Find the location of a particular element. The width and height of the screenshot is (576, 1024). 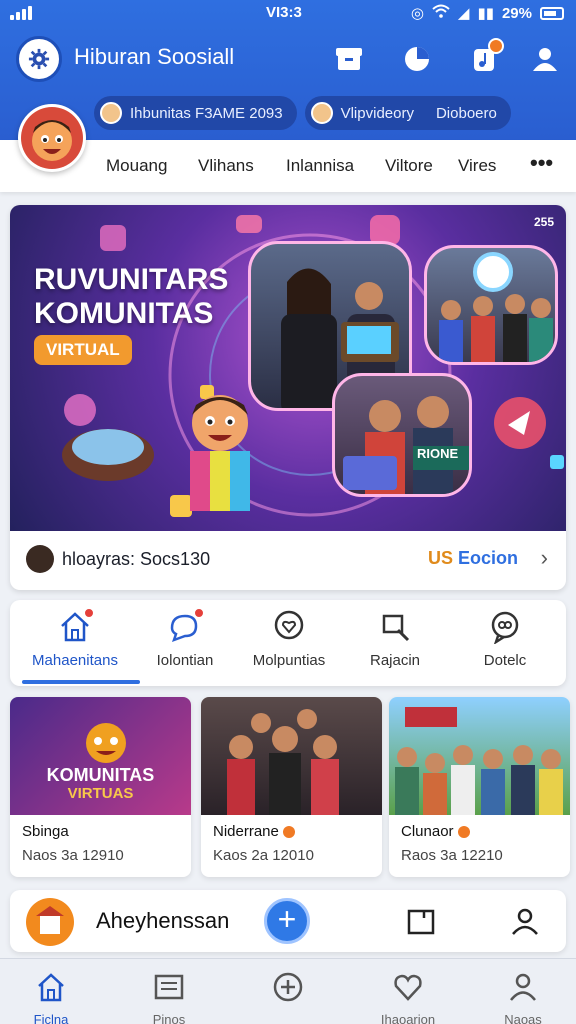

card-meta: Kaos 2a 12010 is located at coordinates (263, 855).